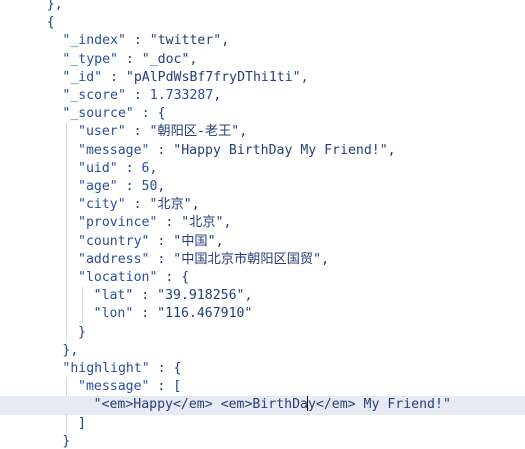 The width and height of the screenshot is (525, 449). Describe the element at coordinates (201, 296) in the screenshot. I see `code-token-str: "39.918256"` at that location.